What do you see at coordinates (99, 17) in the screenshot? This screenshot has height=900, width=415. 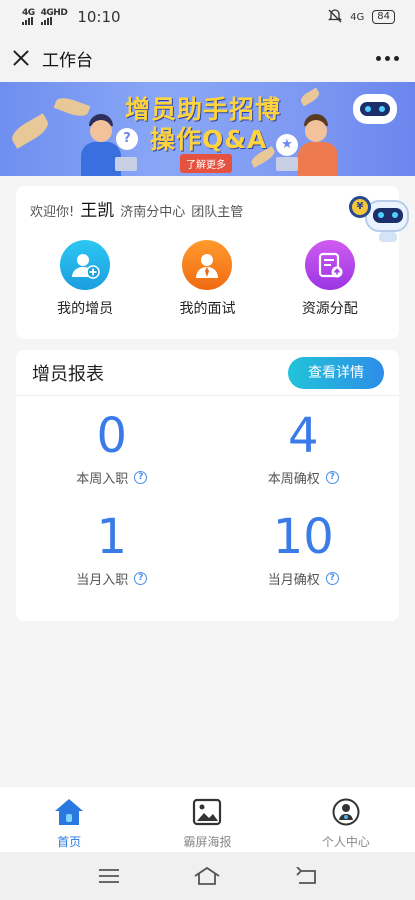 I see `clock: 10:10` at bounding box center [99, 17].